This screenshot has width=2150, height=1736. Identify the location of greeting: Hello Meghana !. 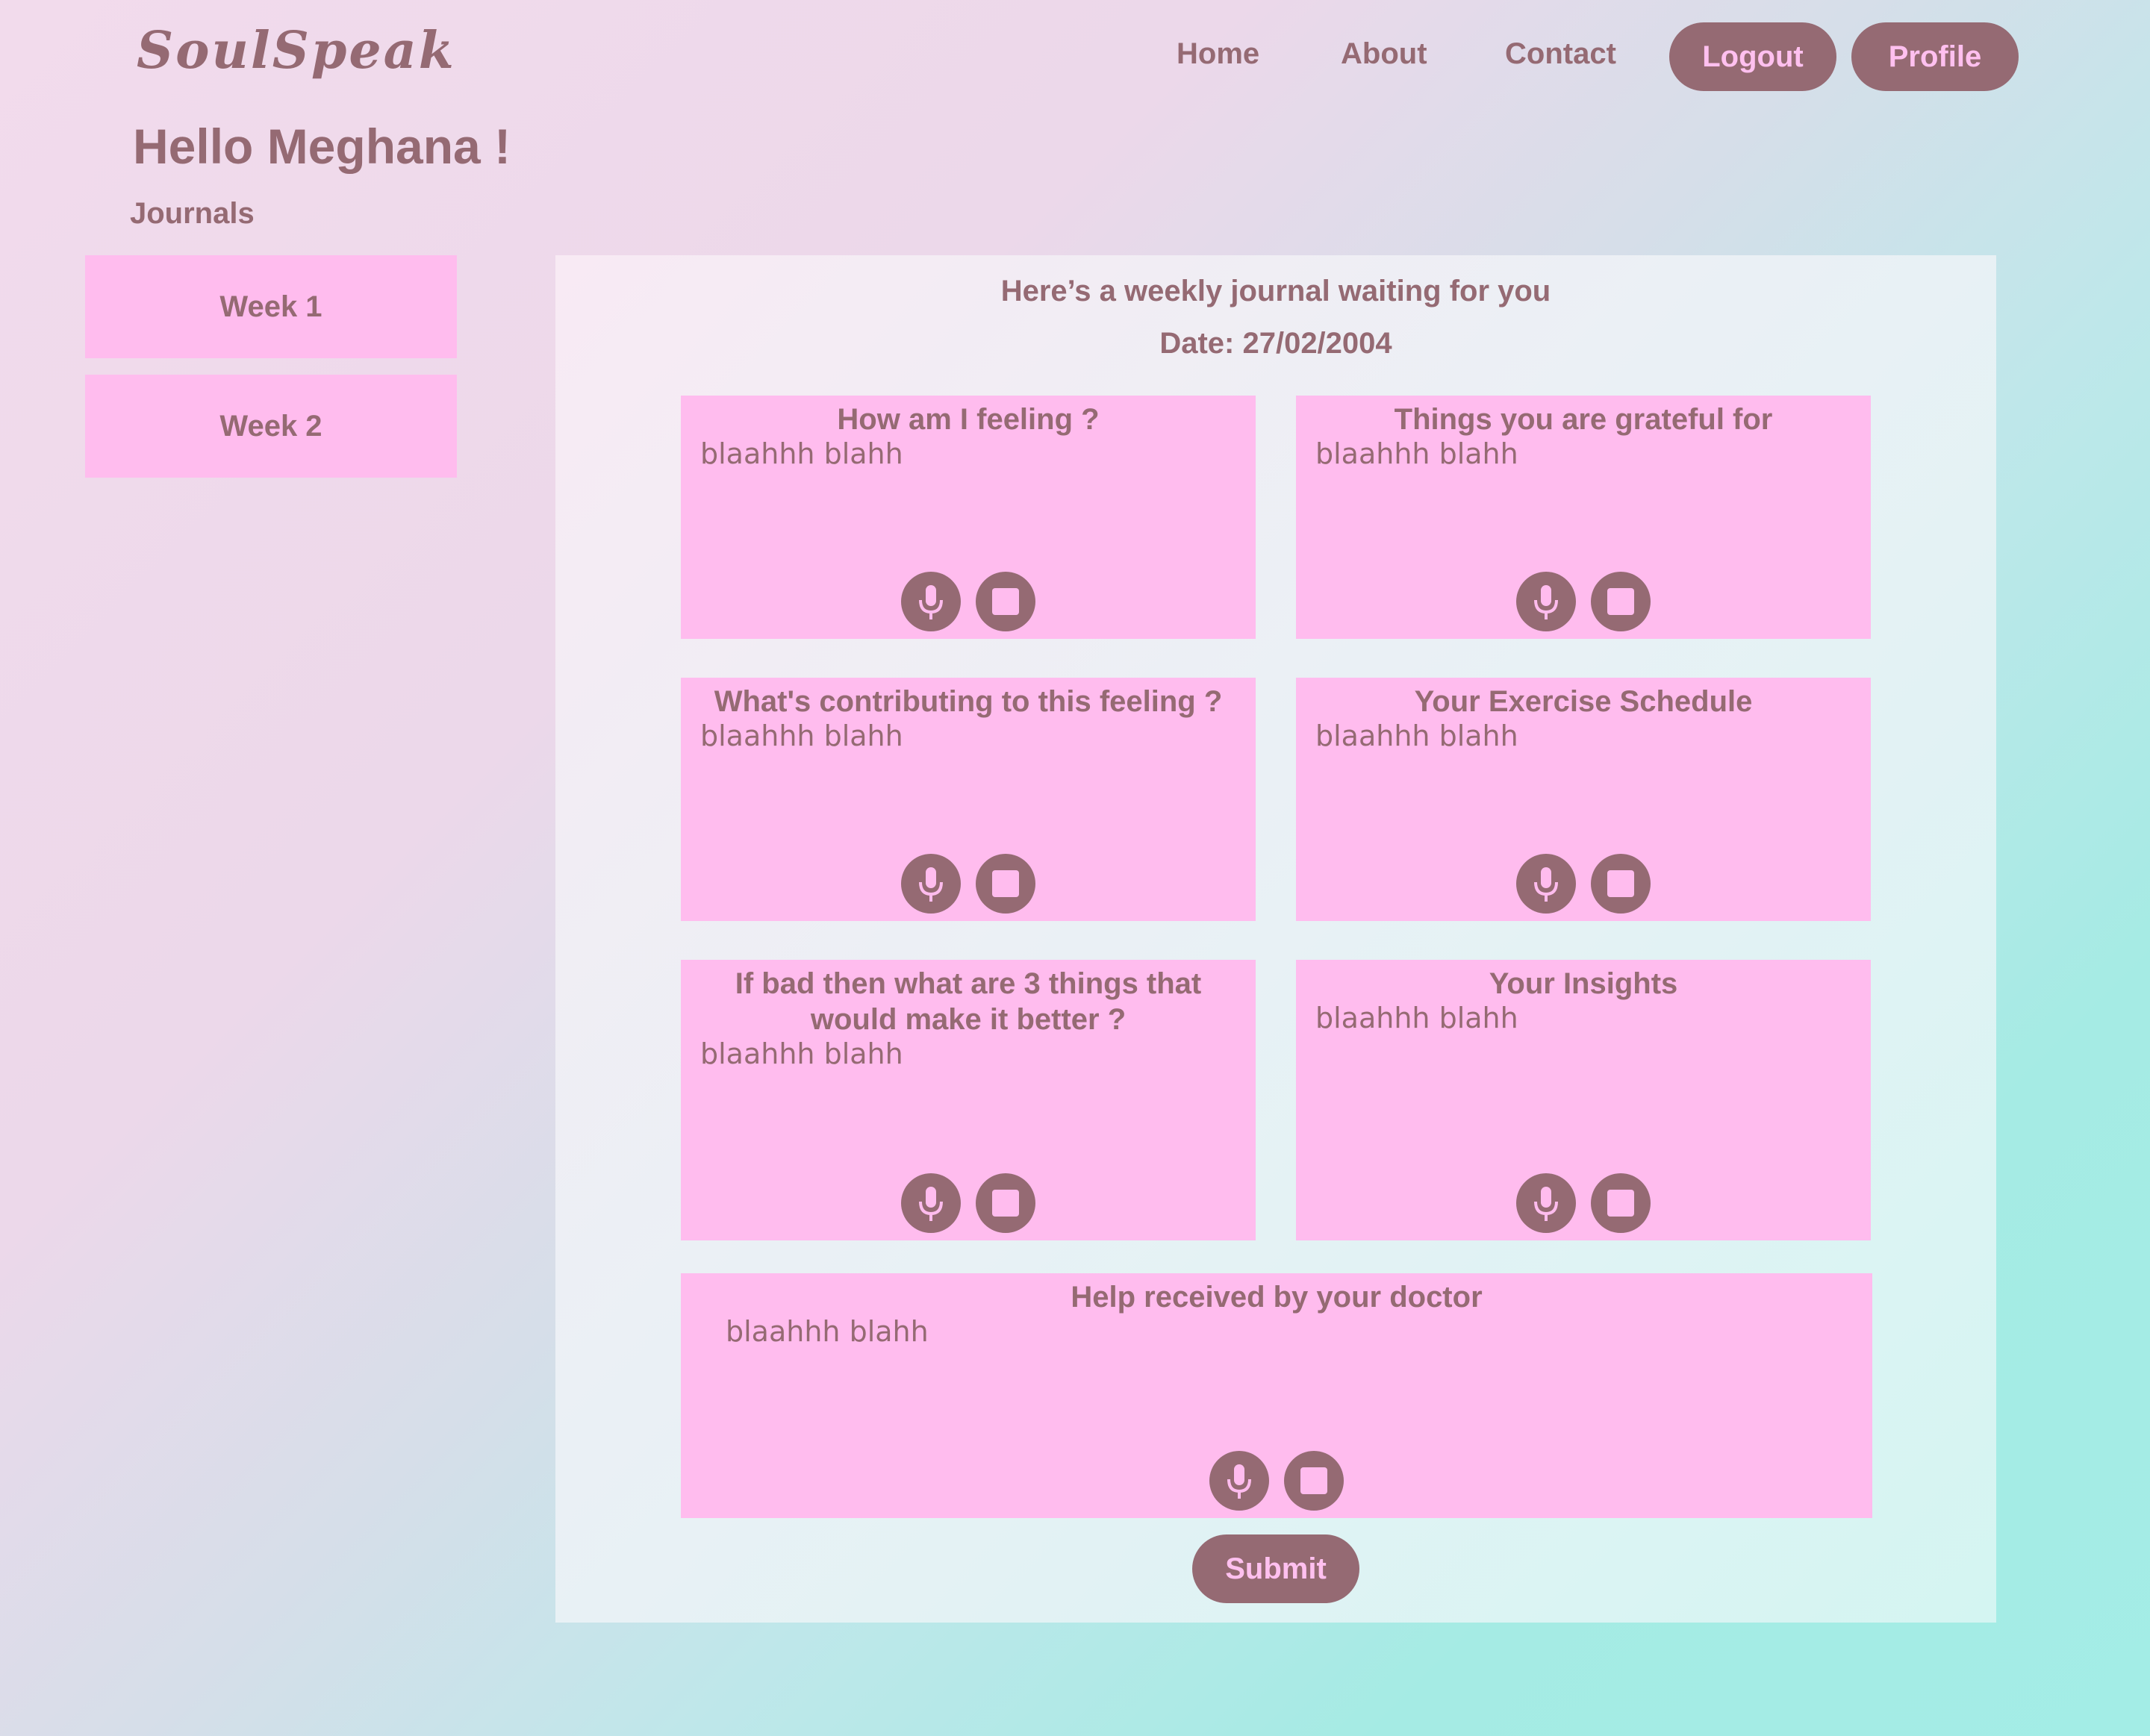
(322, 147).